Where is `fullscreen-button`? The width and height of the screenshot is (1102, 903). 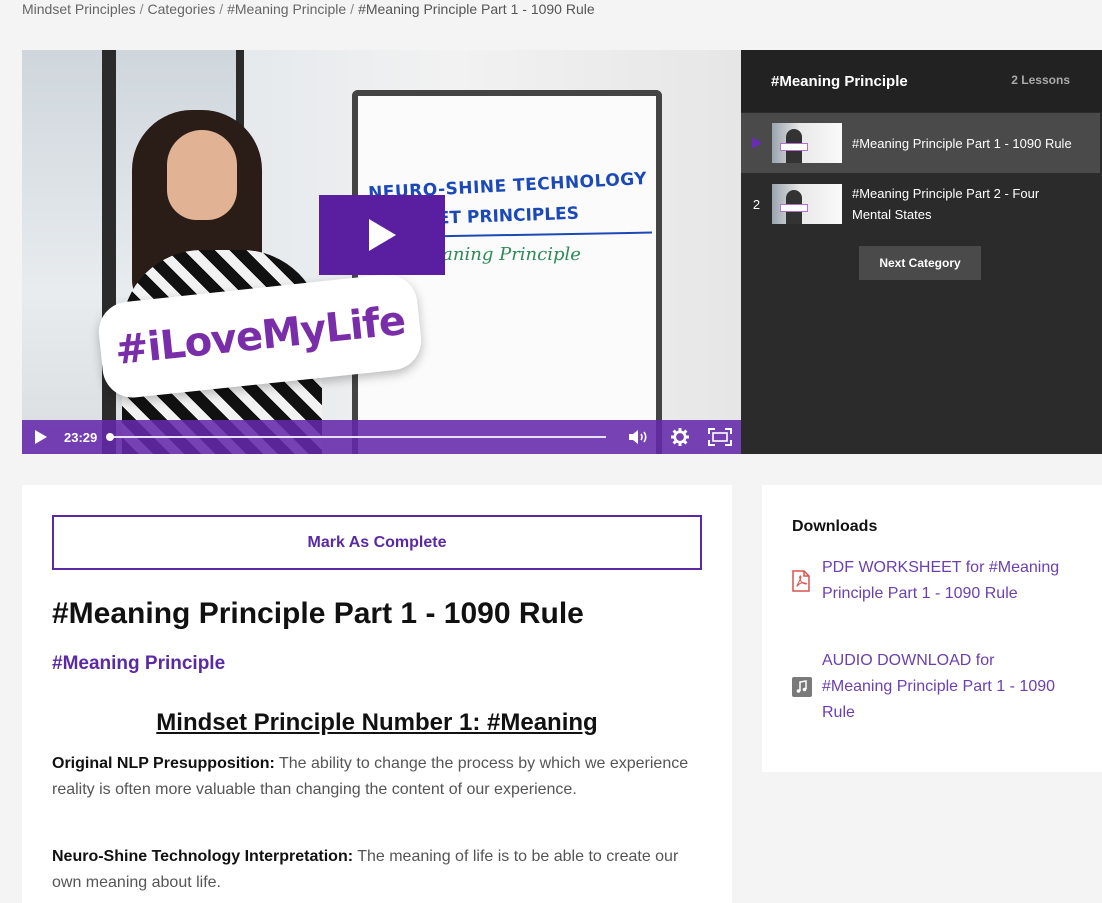 fullscreen-button is located at coordinates (720, 437).